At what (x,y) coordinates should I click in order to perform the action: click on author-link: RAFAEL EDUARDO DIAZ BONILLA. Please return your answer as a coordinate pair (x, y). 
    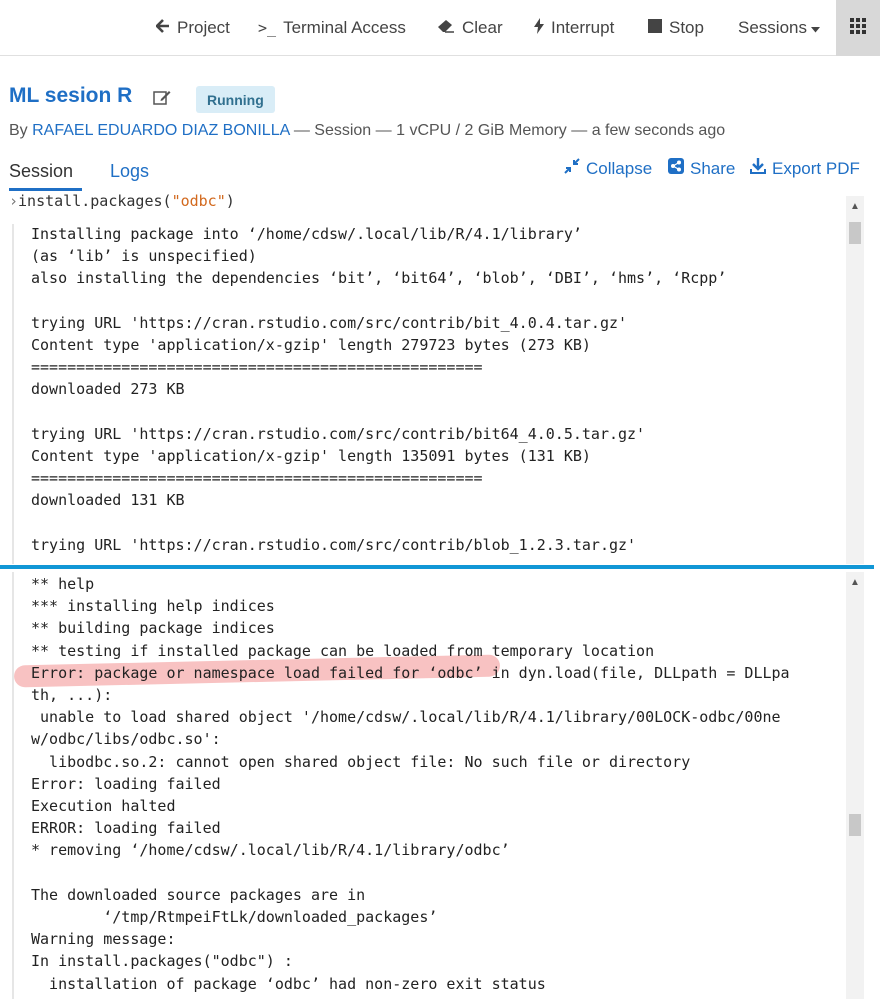
    Looking at the image, I should click on (160, 130).